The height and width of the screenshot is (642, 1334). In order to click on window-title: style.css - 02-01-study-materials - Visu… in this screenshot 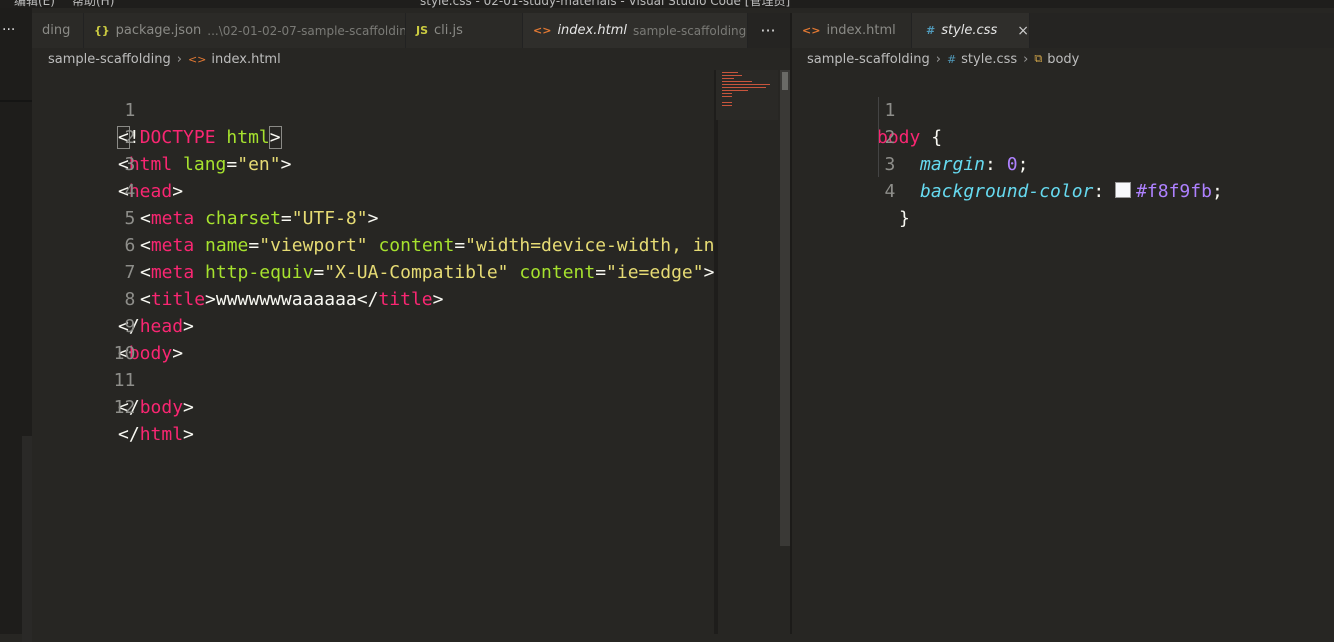, I will do `click(605, 4)`.